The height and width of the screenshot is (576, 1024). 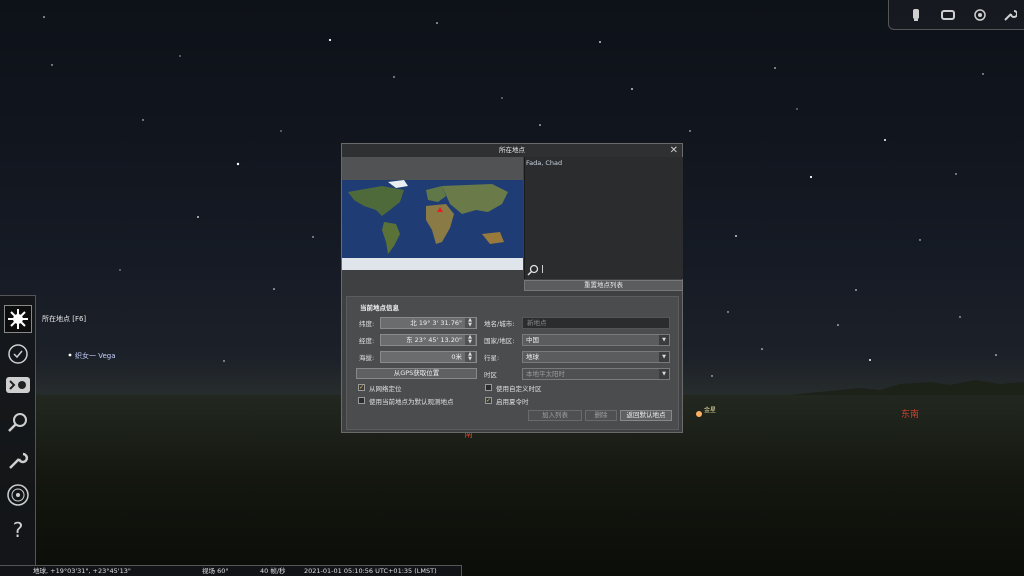 I want to click on longitude-spinbox: 东 23° 45' 13.20" ▲ ▼, so click(x=428, y=340).